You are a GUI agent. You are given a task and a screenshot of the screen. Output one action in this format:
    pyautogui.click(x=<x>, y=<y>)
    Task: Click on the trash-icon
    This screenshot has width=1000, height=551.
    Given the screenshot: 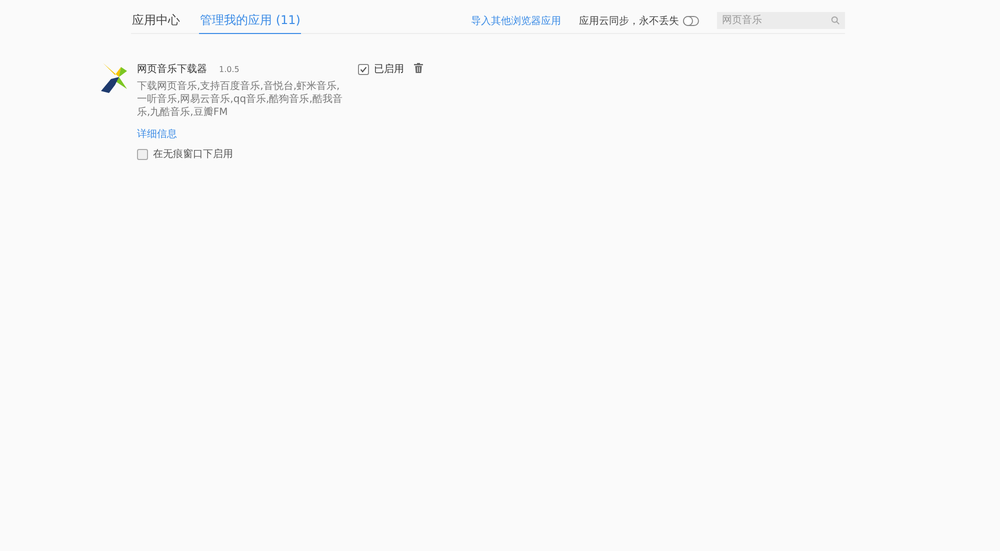 What is the action you would take?
    pyautogui.click(x=418, y=68)
    